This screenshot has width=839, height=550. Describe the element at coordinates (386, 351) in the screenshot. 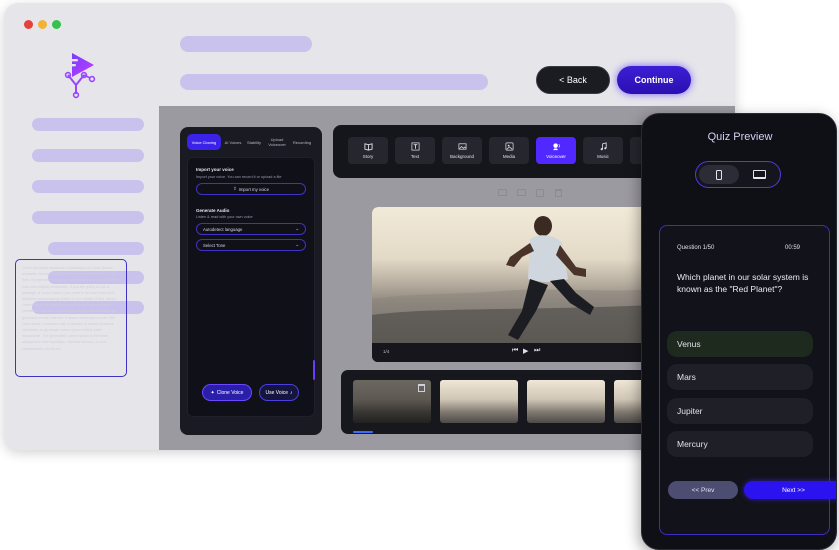

I see `video-counter: 1/4` at that location.